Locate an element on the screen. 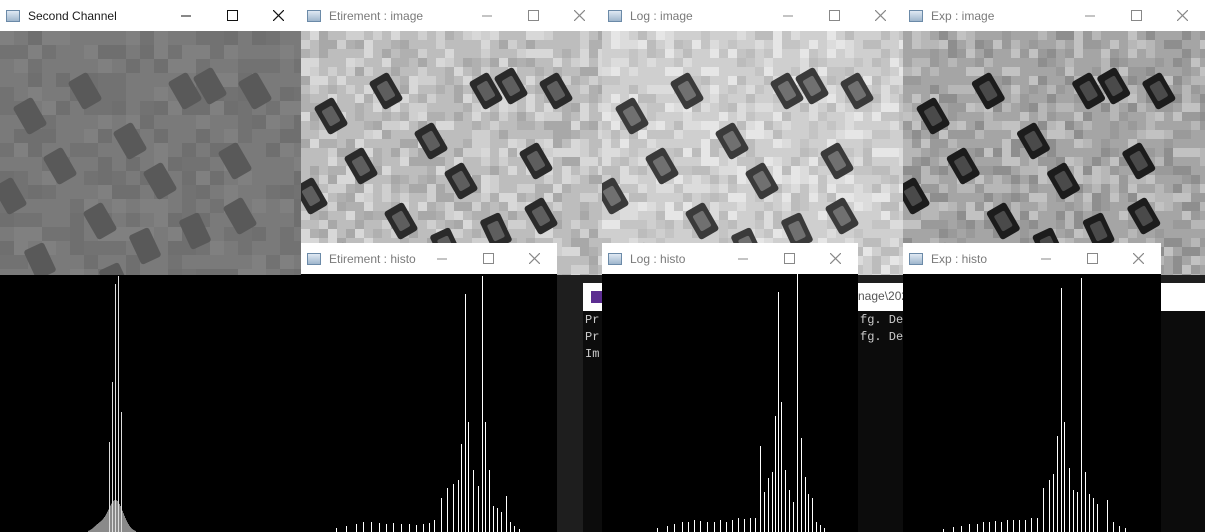 The image size is (1205, 532). window-etirement-histo: Etirement : histo is located at coordinates (429, 387).